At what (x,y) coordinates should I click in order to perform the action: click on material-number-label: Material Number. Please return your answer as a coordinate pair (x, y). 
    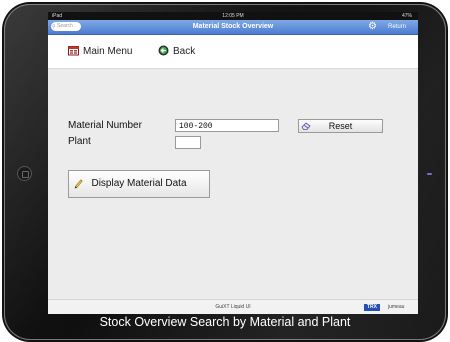
    Looking at the image, I should click on (105, 125).